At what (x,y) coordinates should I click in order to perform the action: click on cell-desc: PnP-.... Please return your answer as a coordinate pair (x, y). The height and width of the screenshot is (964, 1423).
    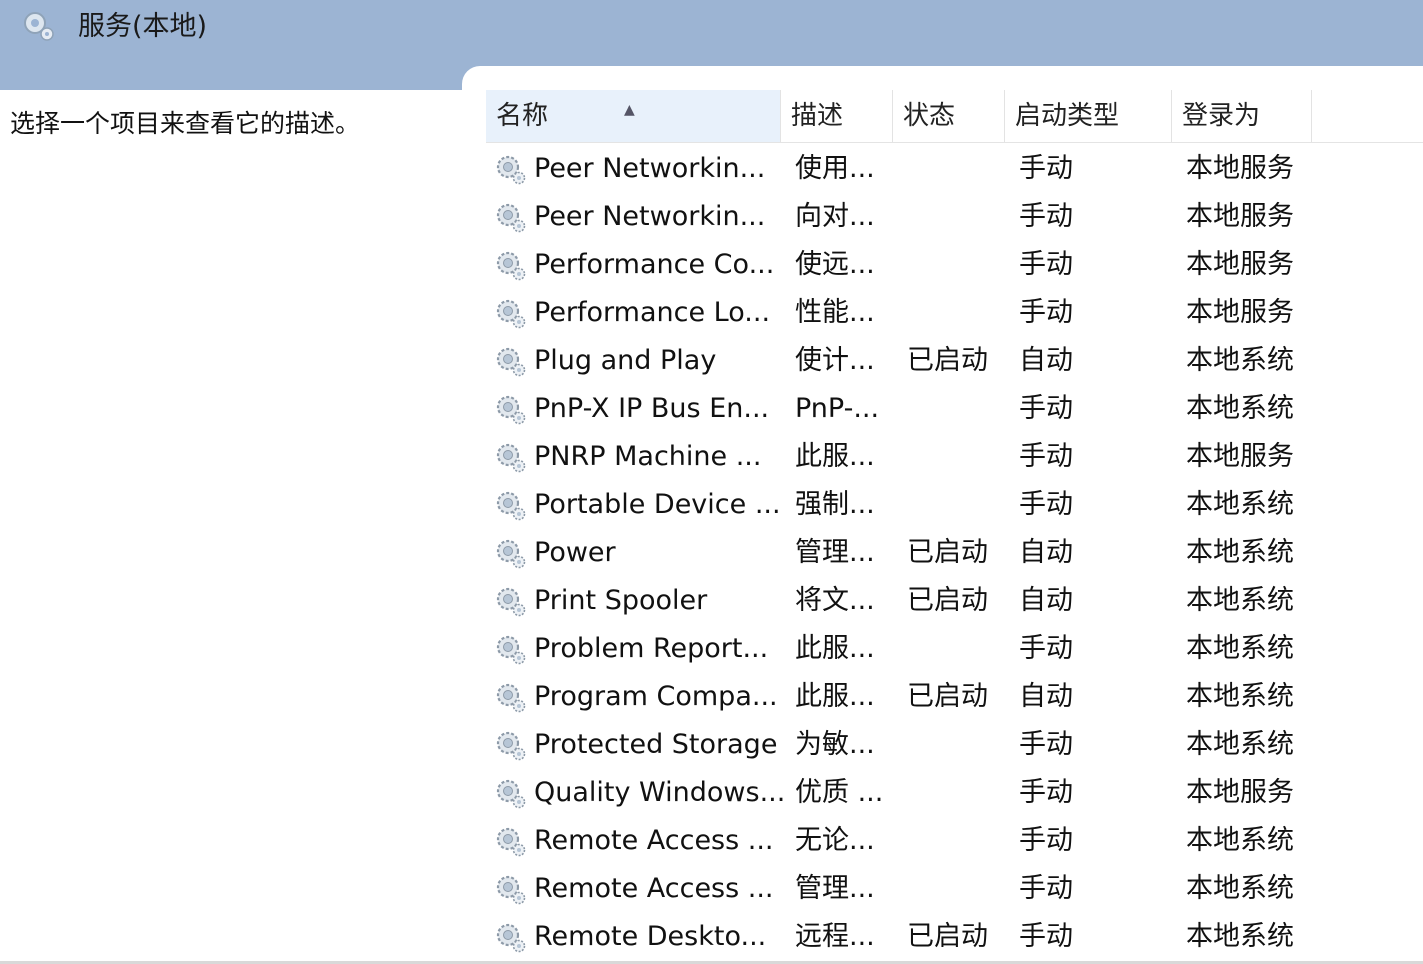
    Looking at the image, I should click on (837, 408).